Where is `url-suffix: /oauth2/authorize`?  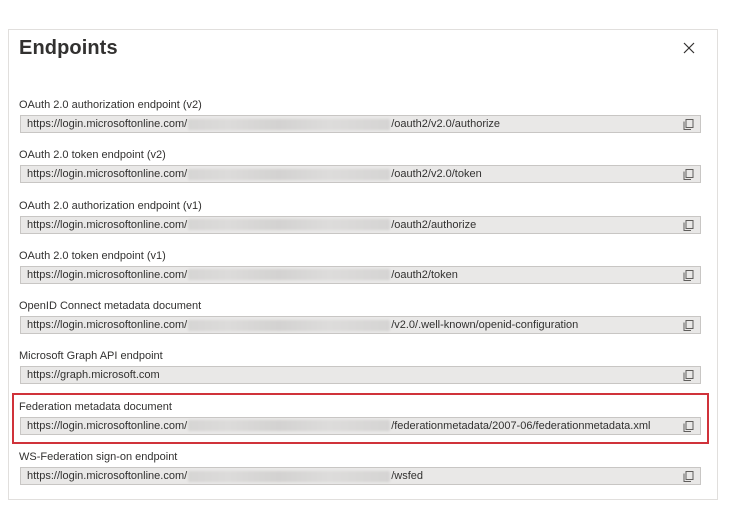 url-suffix: /oauth2/authorize is located at coordinates (434, 224).